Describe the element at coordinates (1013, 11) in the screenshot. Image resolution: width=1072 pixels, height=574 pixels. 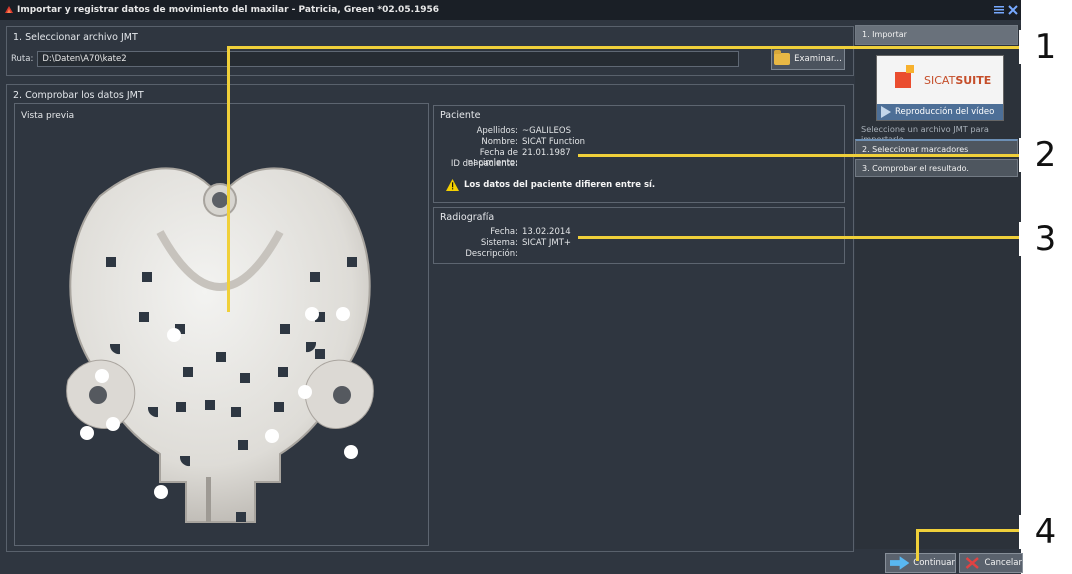
I see `close-window-icon` at that location.